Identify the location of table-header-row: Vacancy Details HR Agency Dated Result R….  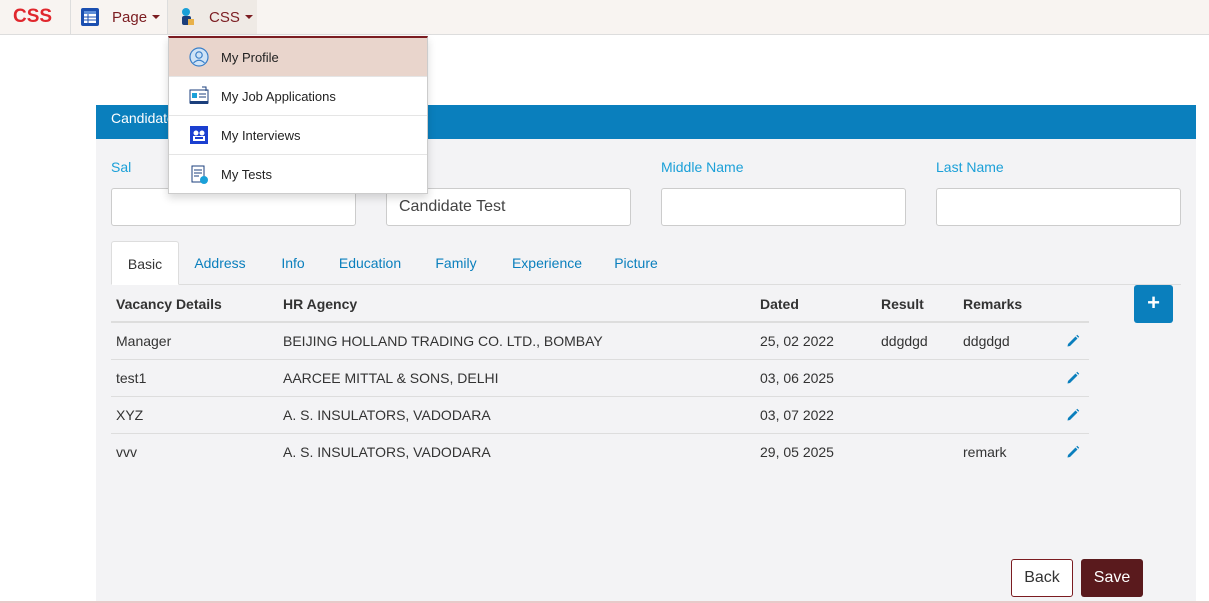
(600, 304).